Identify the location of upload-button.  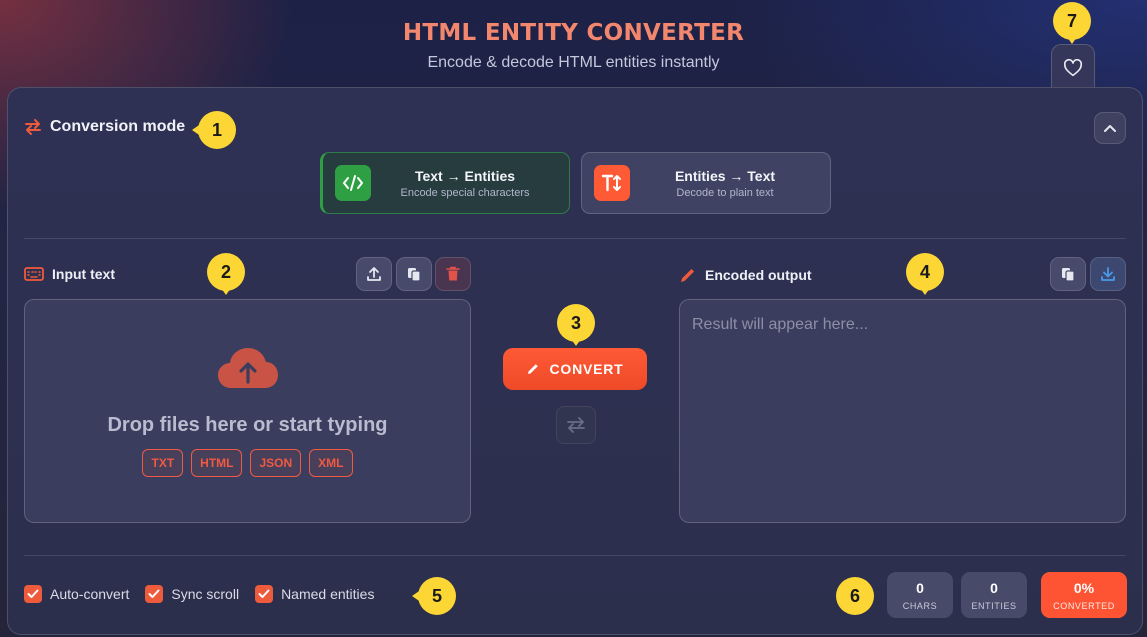
(374, 274).